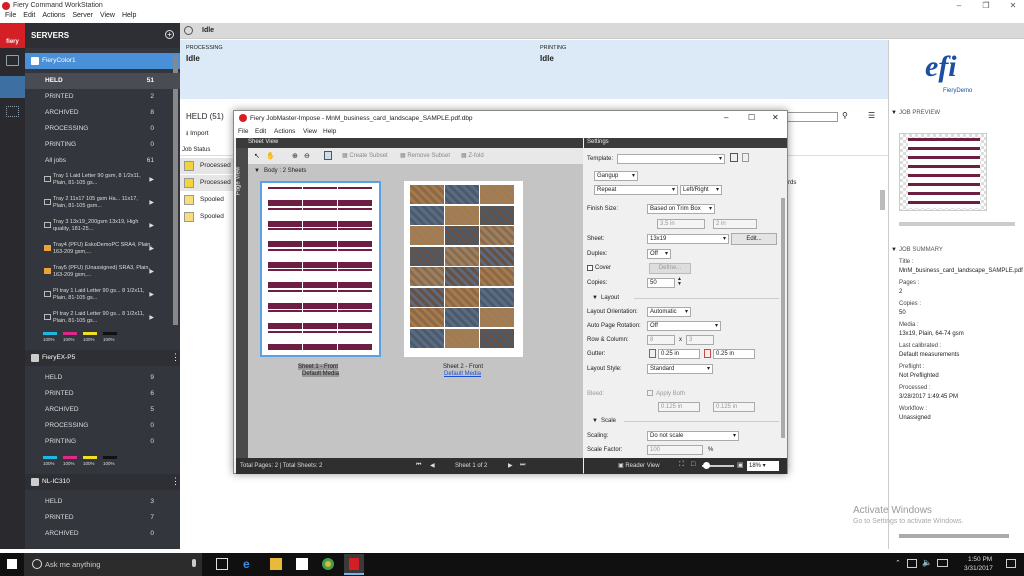 Image resolution: width=1024 pixels, height=576 pixels. What do you see at coordinates (257, 156) in the screenshot?
I see `select-tool-icon: ↖` at bounding box center [257, 156].